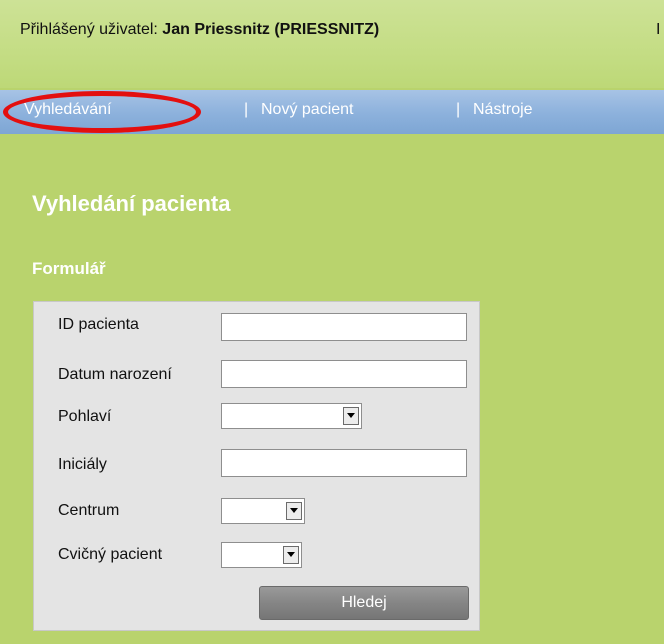 The width and height of the screenshot is (664, 644). I want to click on page-title: Vyhledání pacienta, so click(131, 203).